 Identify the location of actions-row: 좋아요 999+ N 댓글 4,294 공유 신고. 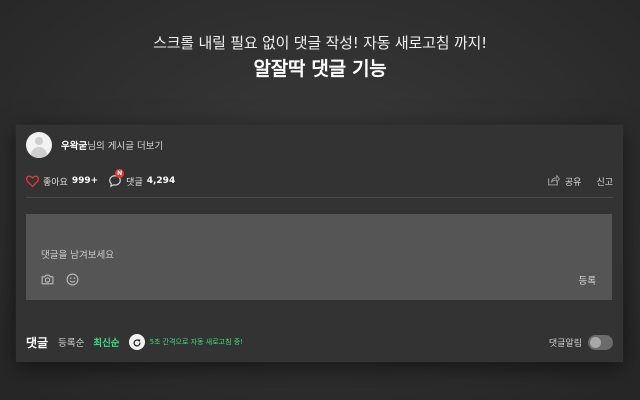
(319, 180).